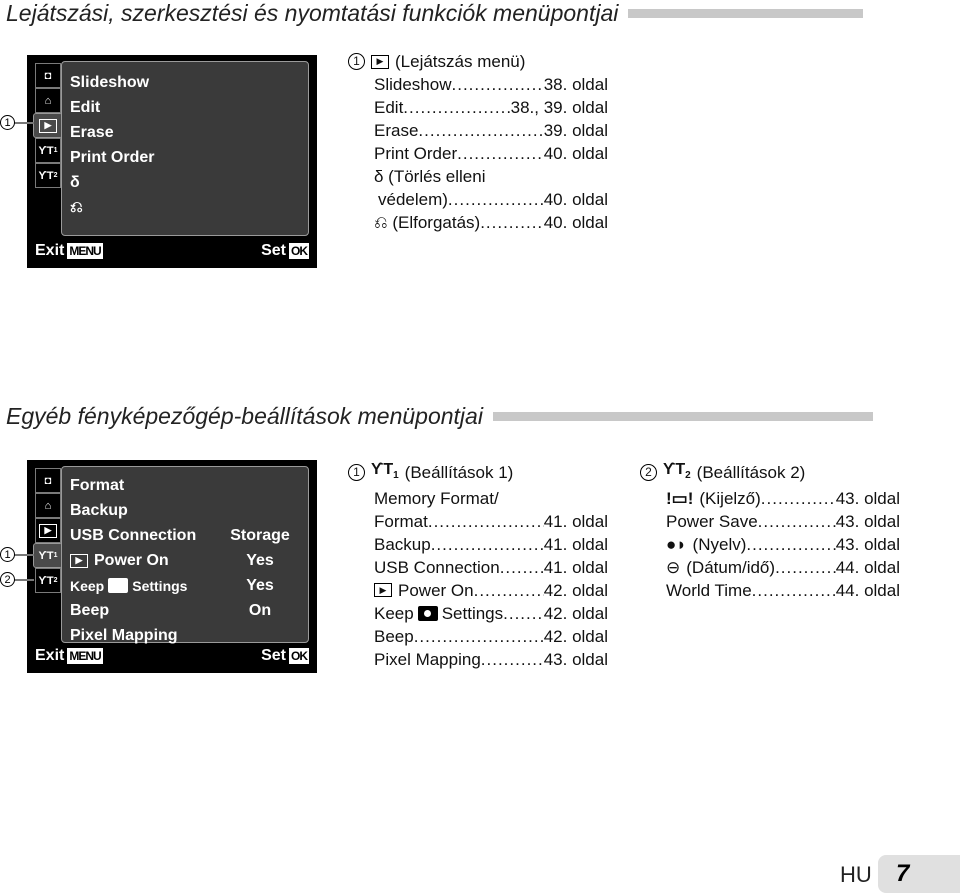 The width and height of the screenshot is (960, 895). What do you see at coordinates (460, 61) in the screenshot?
I see `reference-header-text: (Lejátszás menü)` at bounding box center [460, 61].